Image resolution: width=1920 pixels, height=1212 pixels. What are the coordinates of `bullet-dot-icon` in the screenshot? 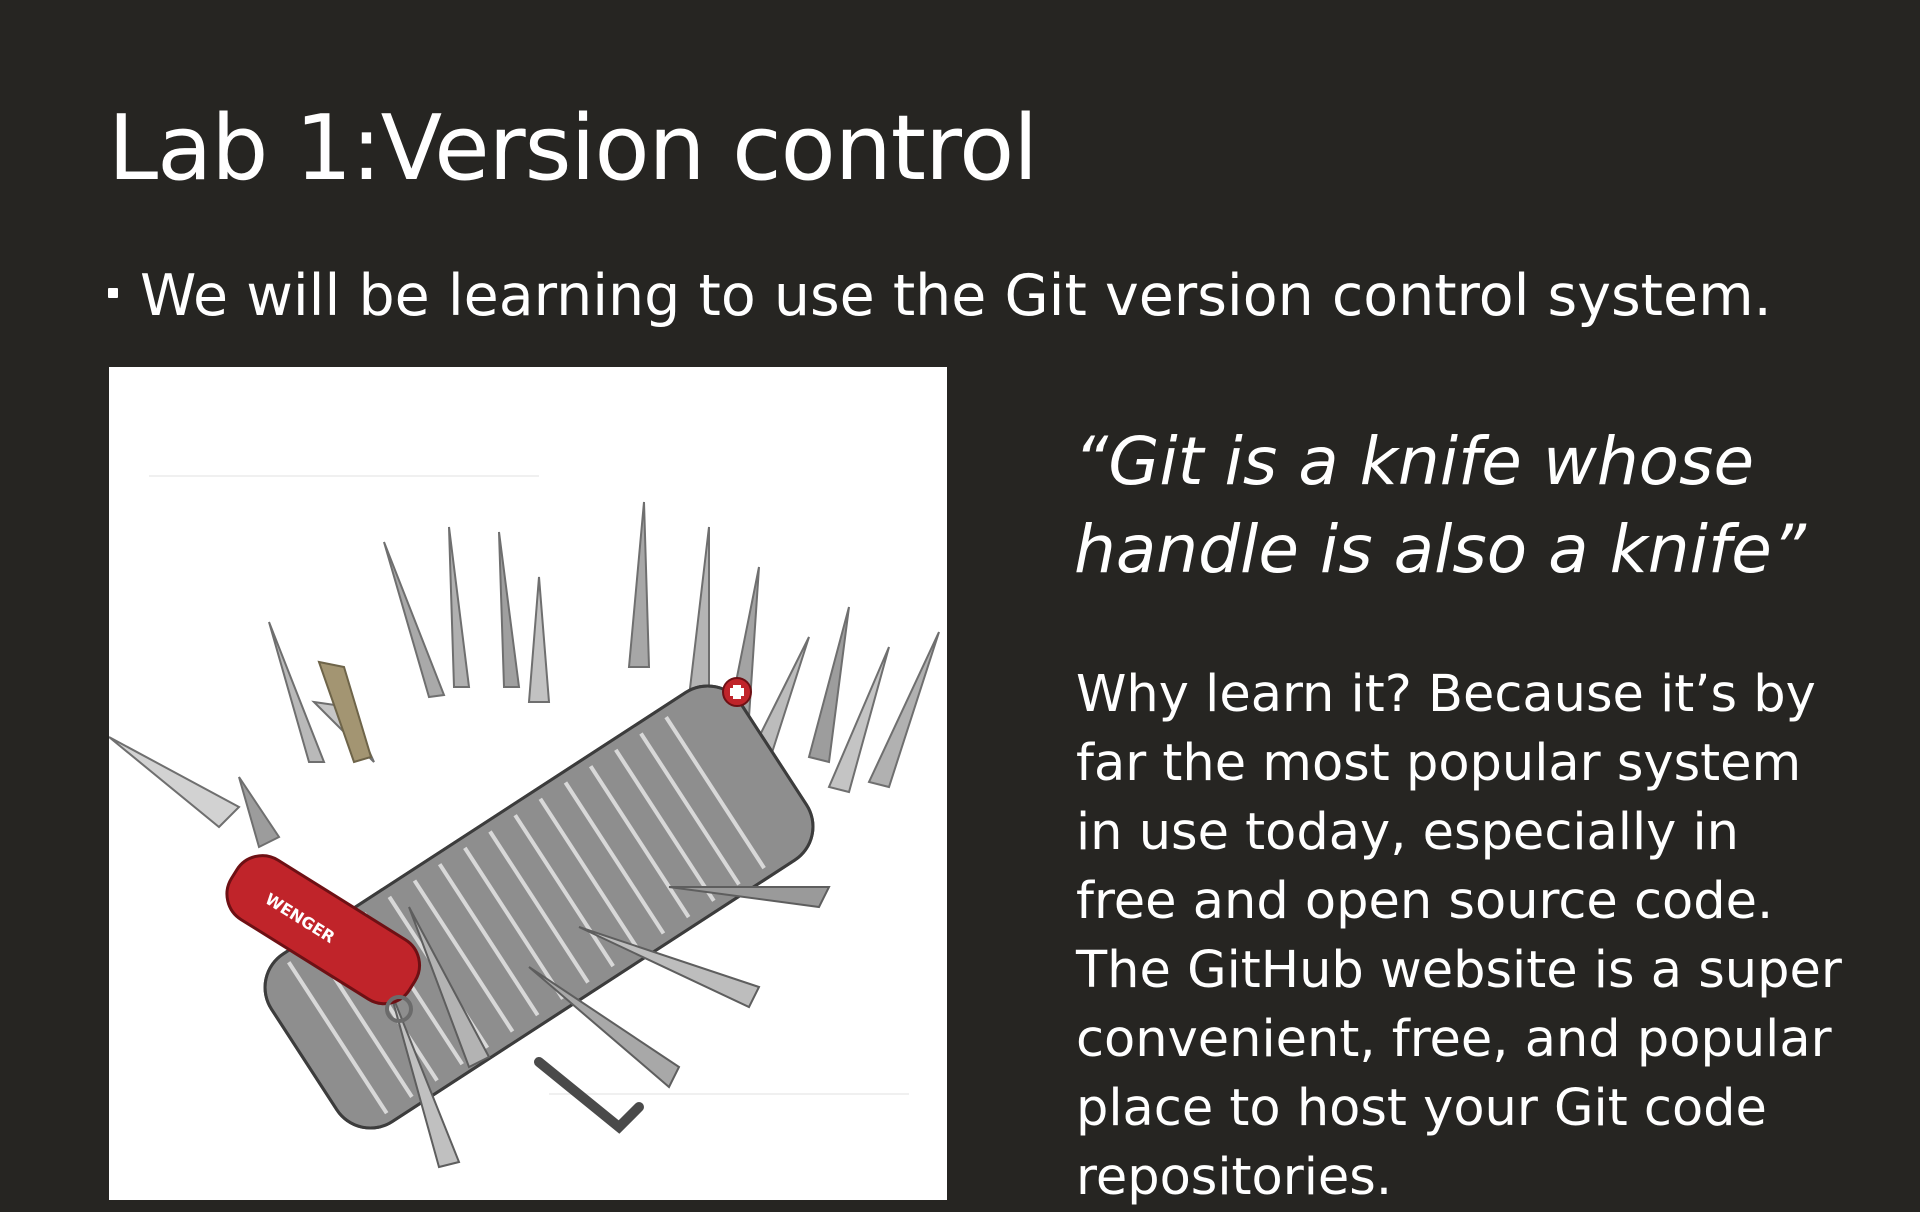 It's located at (113, 292).